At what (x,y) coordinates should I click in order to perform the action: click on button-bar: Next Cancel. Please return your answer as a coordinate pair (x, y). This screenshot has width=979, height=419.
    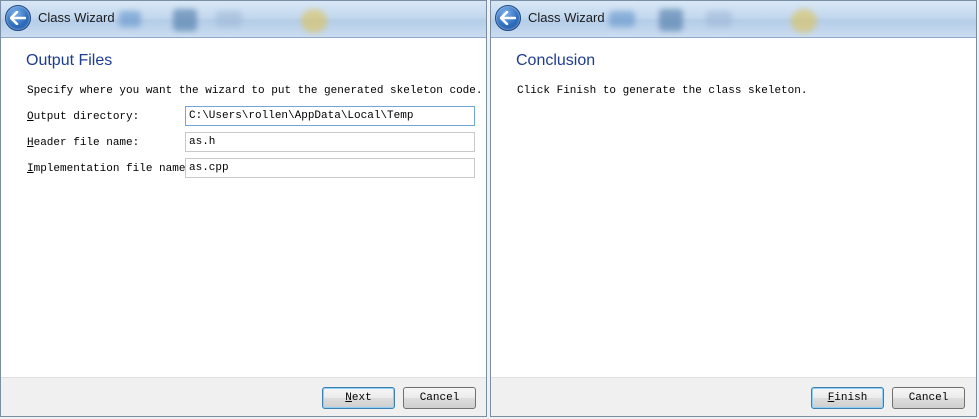
    Looking at the image, I should click on (243, 396).